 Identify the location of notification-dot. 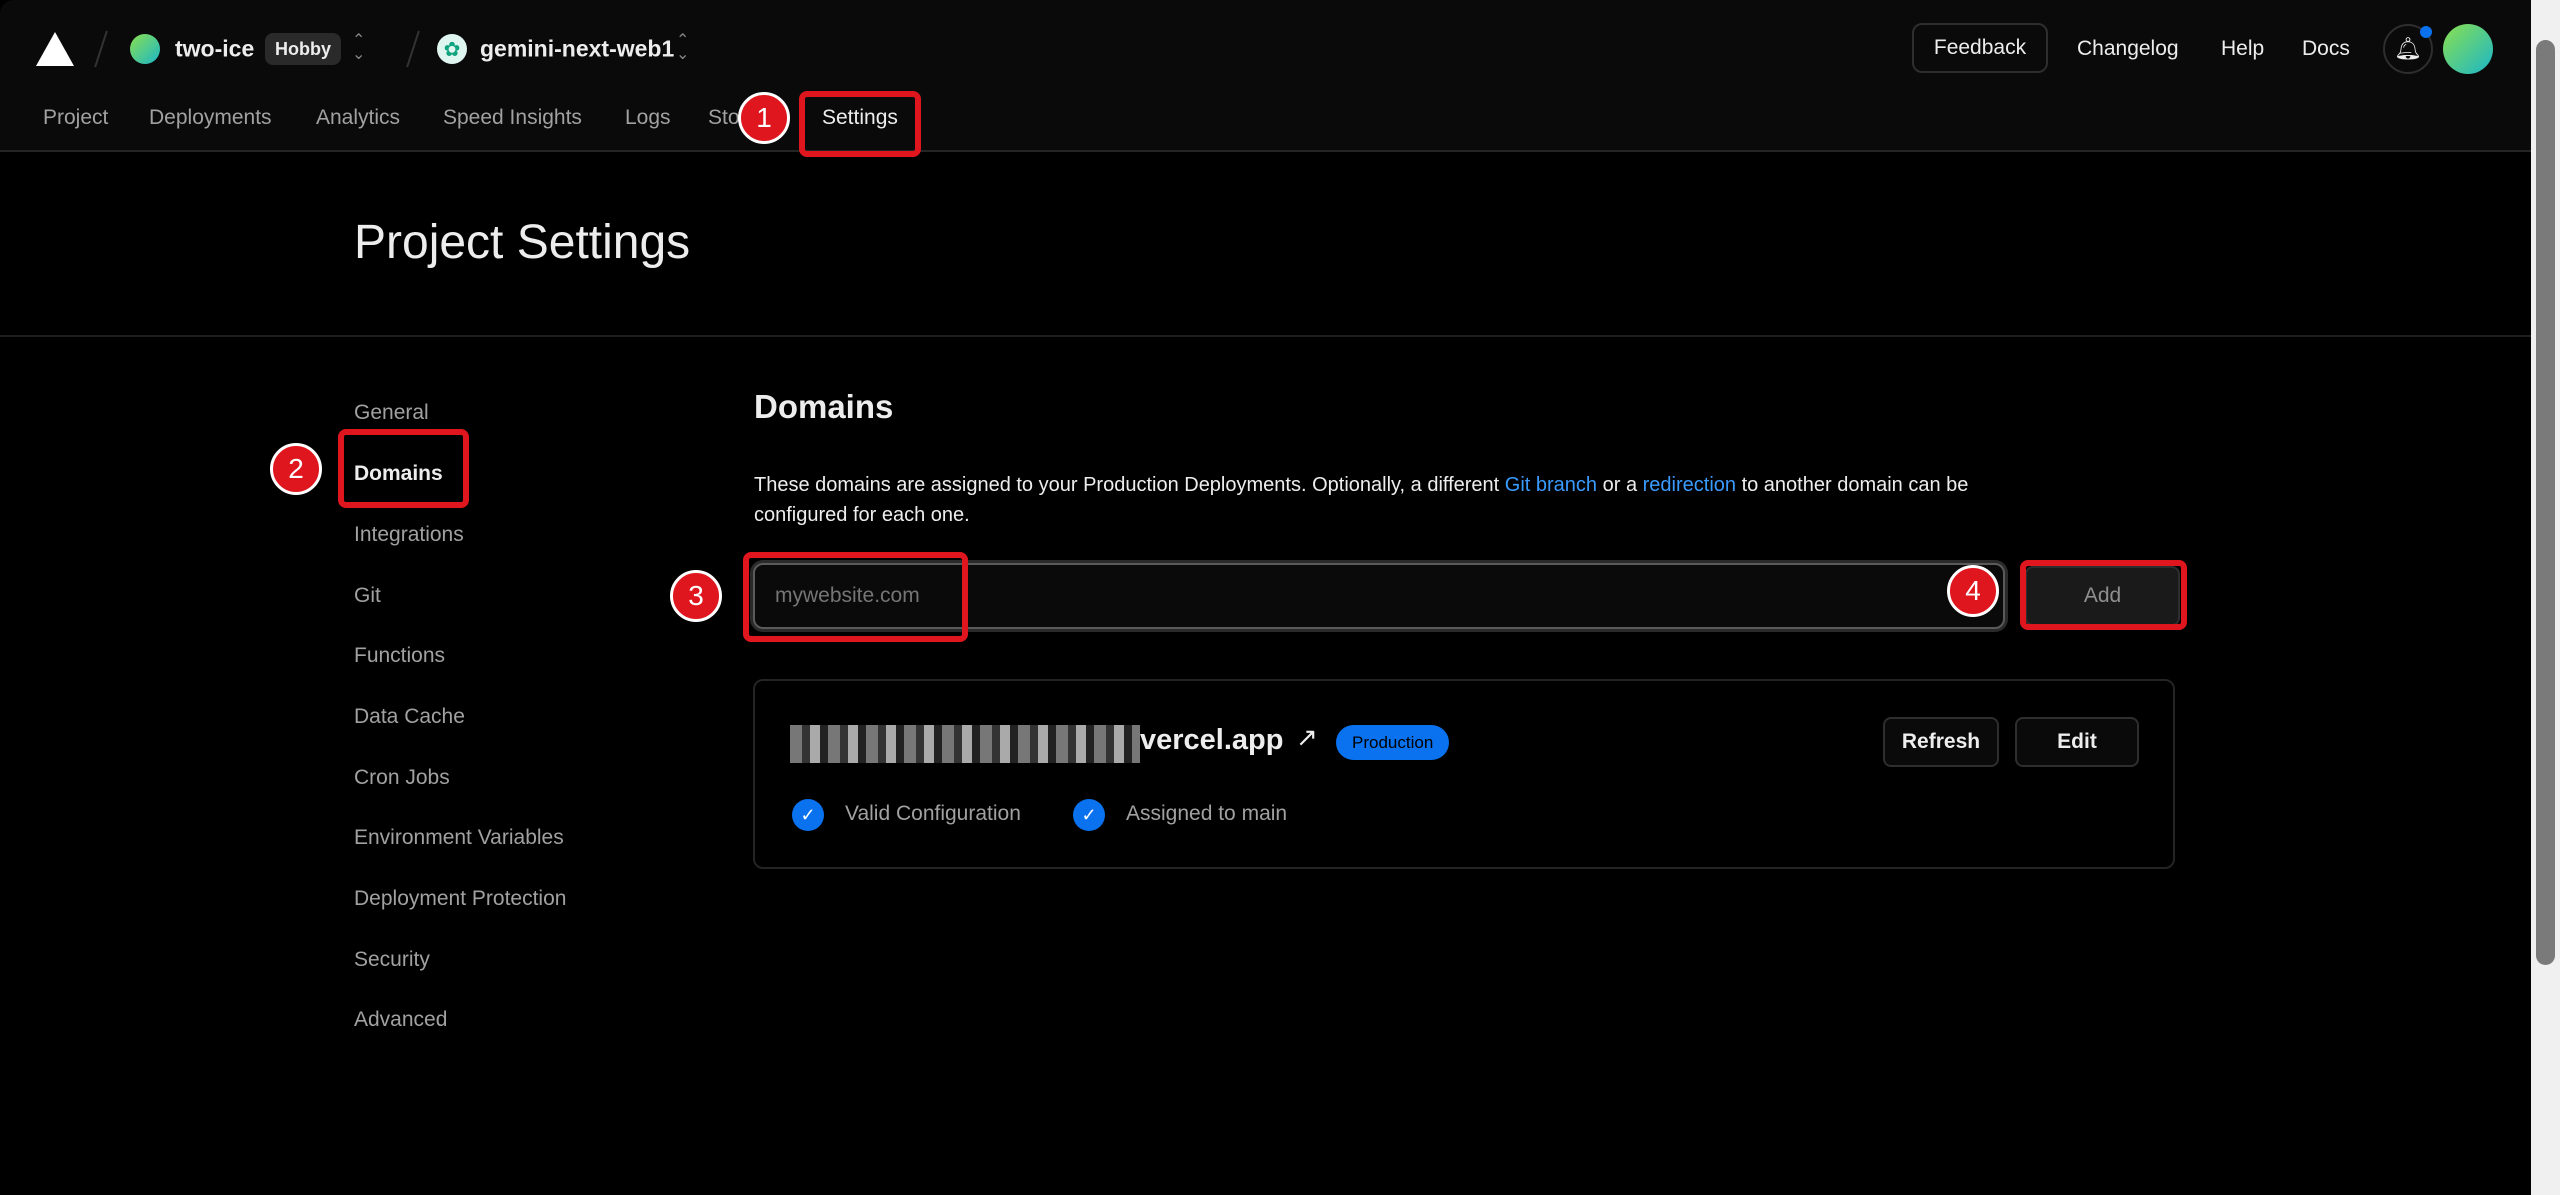
(2426, 32).